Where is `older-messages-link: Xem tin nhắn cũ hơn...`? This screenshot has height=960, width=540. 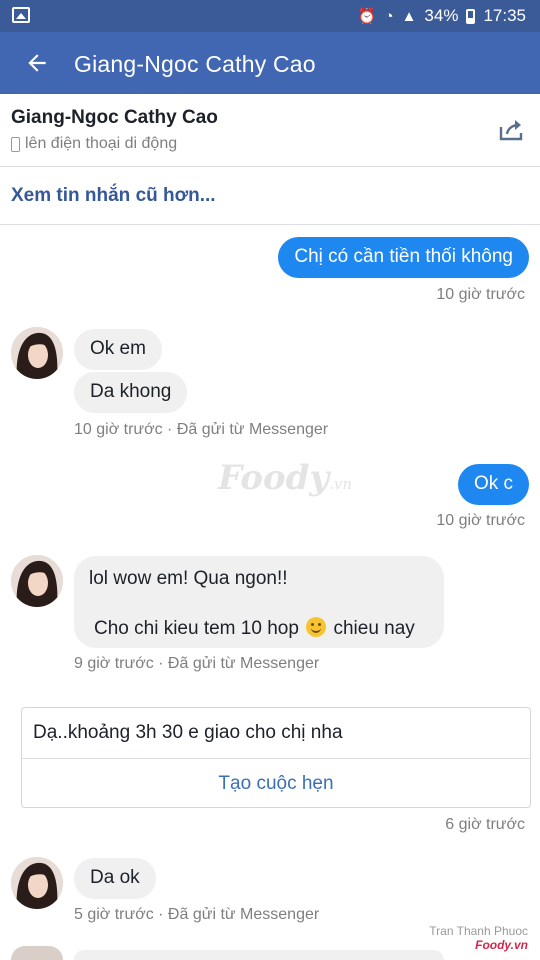 older-messages-link: Xem tin nhắn cũ hơn... is located at coordinates (270, 196).